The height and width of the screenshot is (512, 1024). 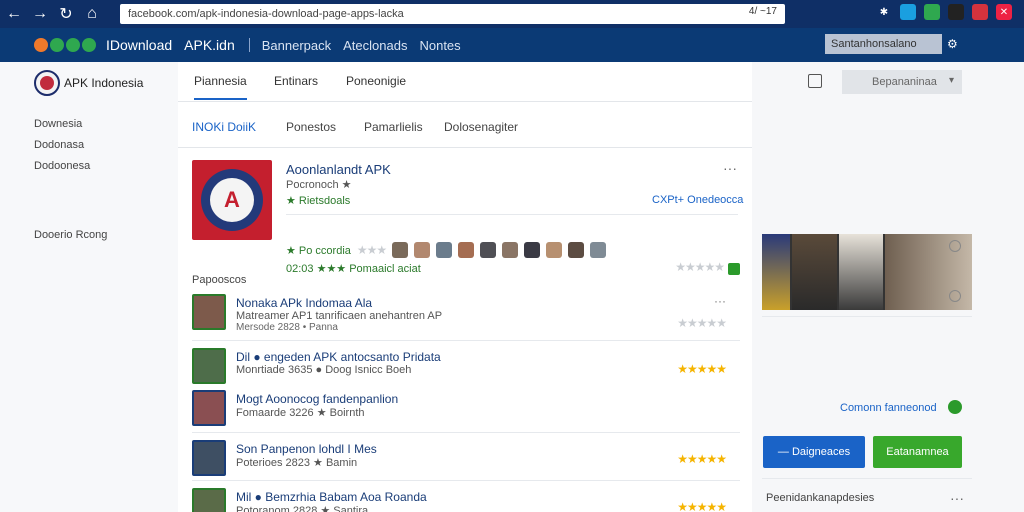 I want to click on list-item-subtitle: Matreamer AP1 tanrificaen anehantren AP, so click(x=339, y=316).